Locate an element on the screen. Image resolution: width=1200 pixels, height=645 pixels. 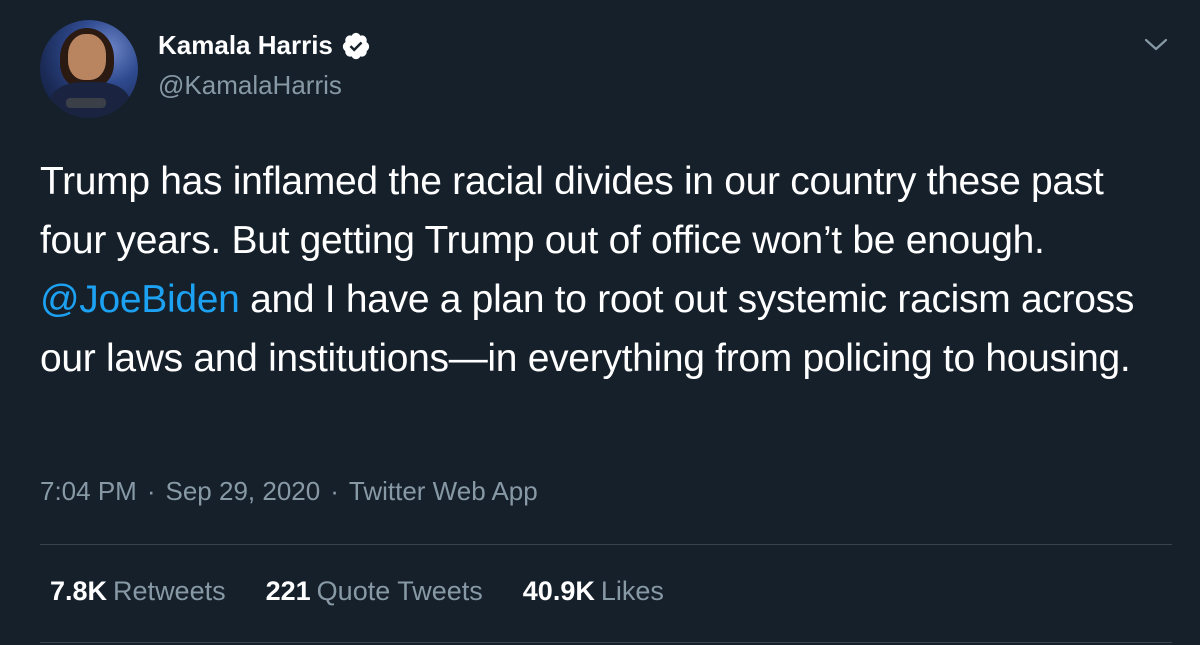
avatar is located at coordinates (89, 69).